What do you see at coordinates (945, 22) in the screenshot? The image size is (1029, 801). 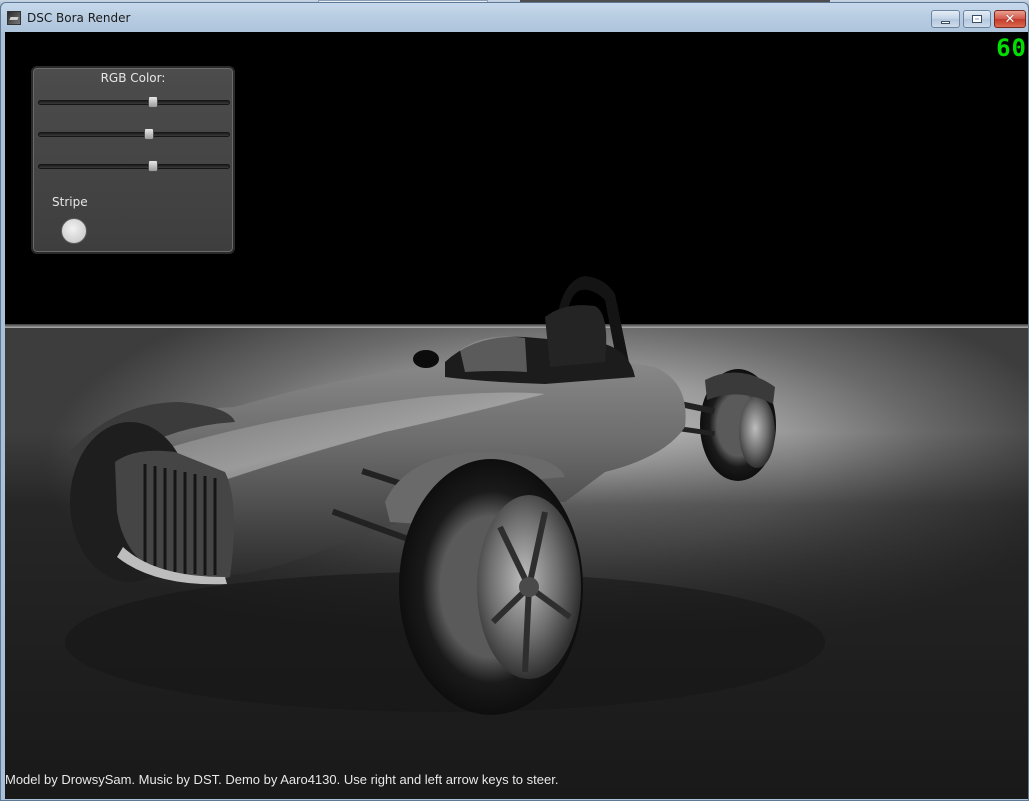 I see `minimize-icon` at bounding box center [945, 22].